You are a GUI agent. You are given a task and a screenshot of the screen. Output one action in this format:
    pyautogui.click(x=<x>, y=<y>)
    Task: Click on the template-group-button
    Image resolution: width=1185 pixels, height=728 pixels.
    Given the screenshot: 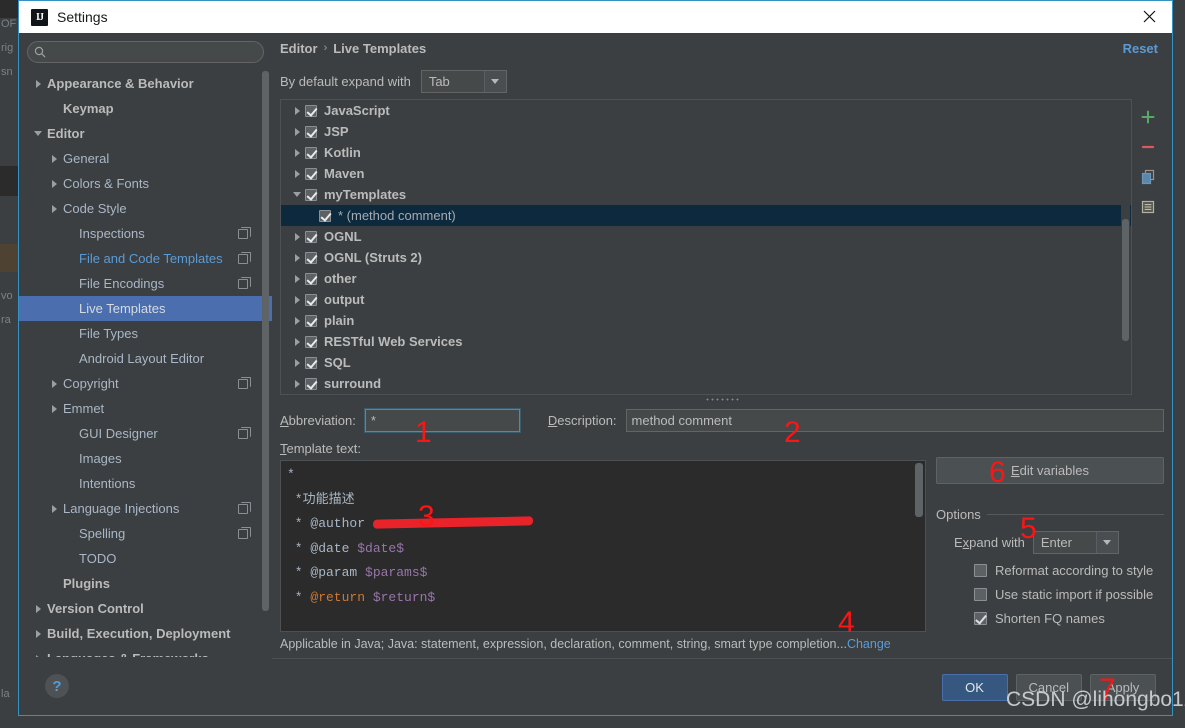 What is the action you would take?
    pyautogui.click(x=1148, y=207)
    